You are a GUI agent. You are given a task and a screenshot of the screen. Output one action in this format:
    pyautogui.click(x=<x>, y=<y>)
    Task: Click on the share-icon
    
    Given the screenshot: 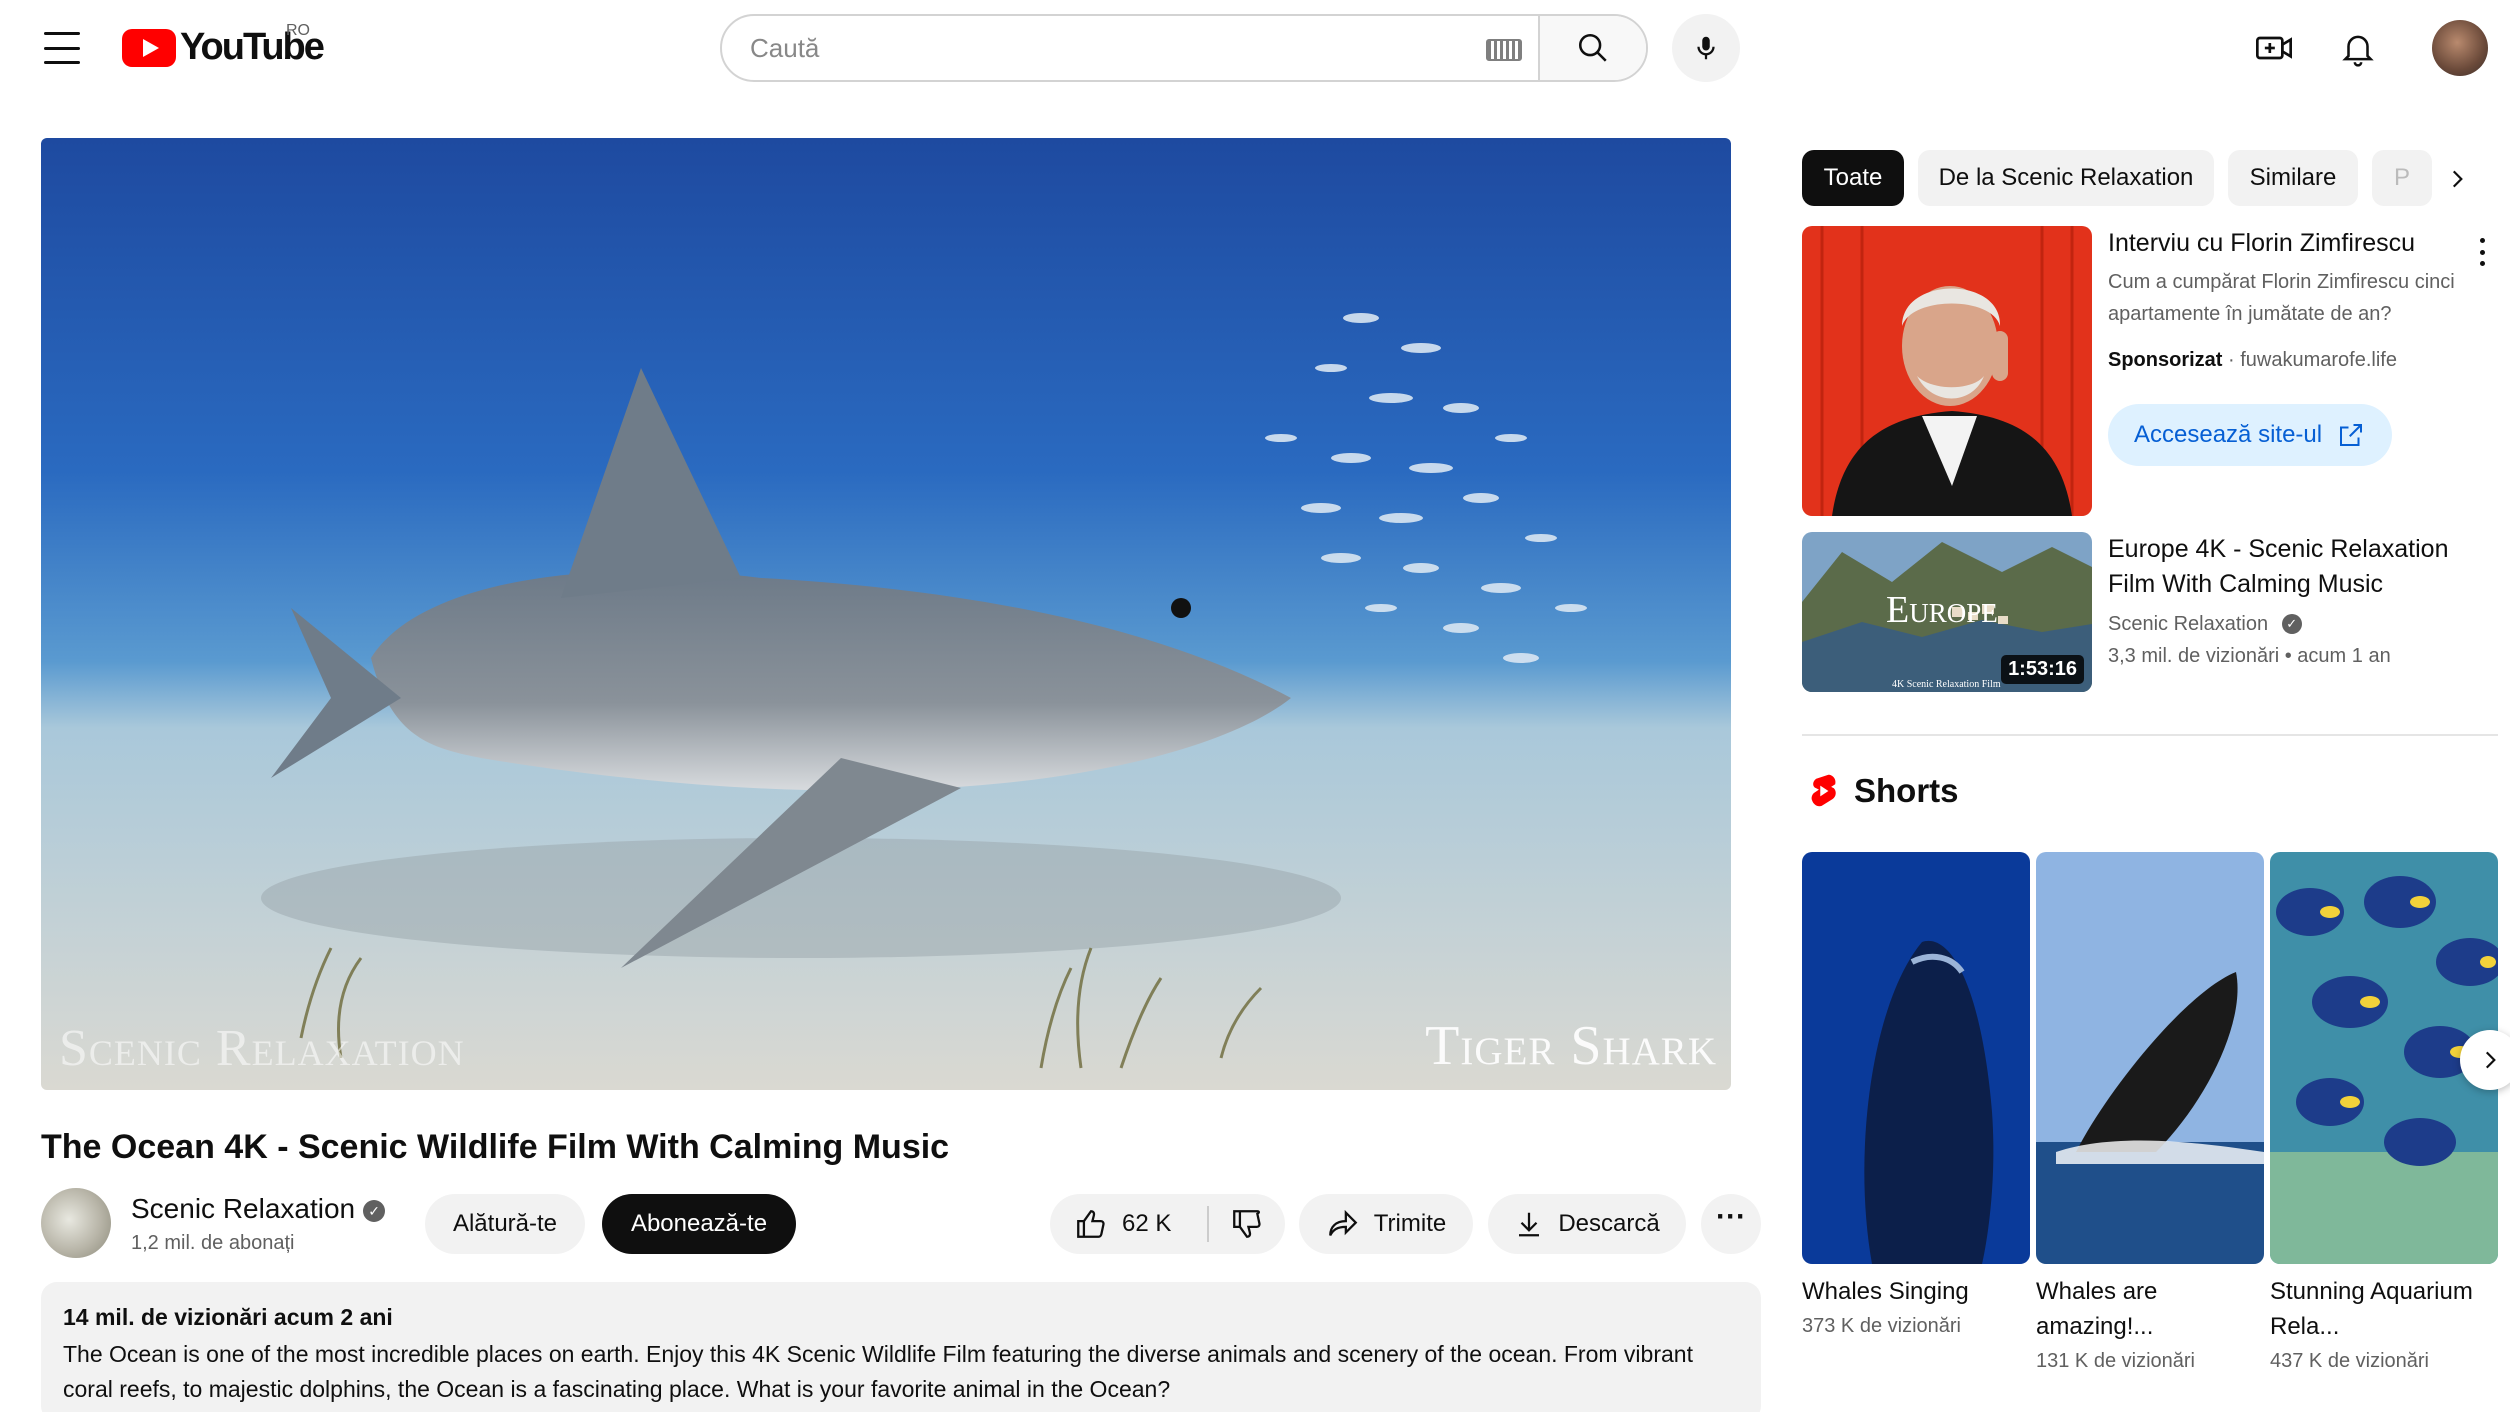 What is the action you would take?
    pyautogui.click(x=1343, y=1222)
    